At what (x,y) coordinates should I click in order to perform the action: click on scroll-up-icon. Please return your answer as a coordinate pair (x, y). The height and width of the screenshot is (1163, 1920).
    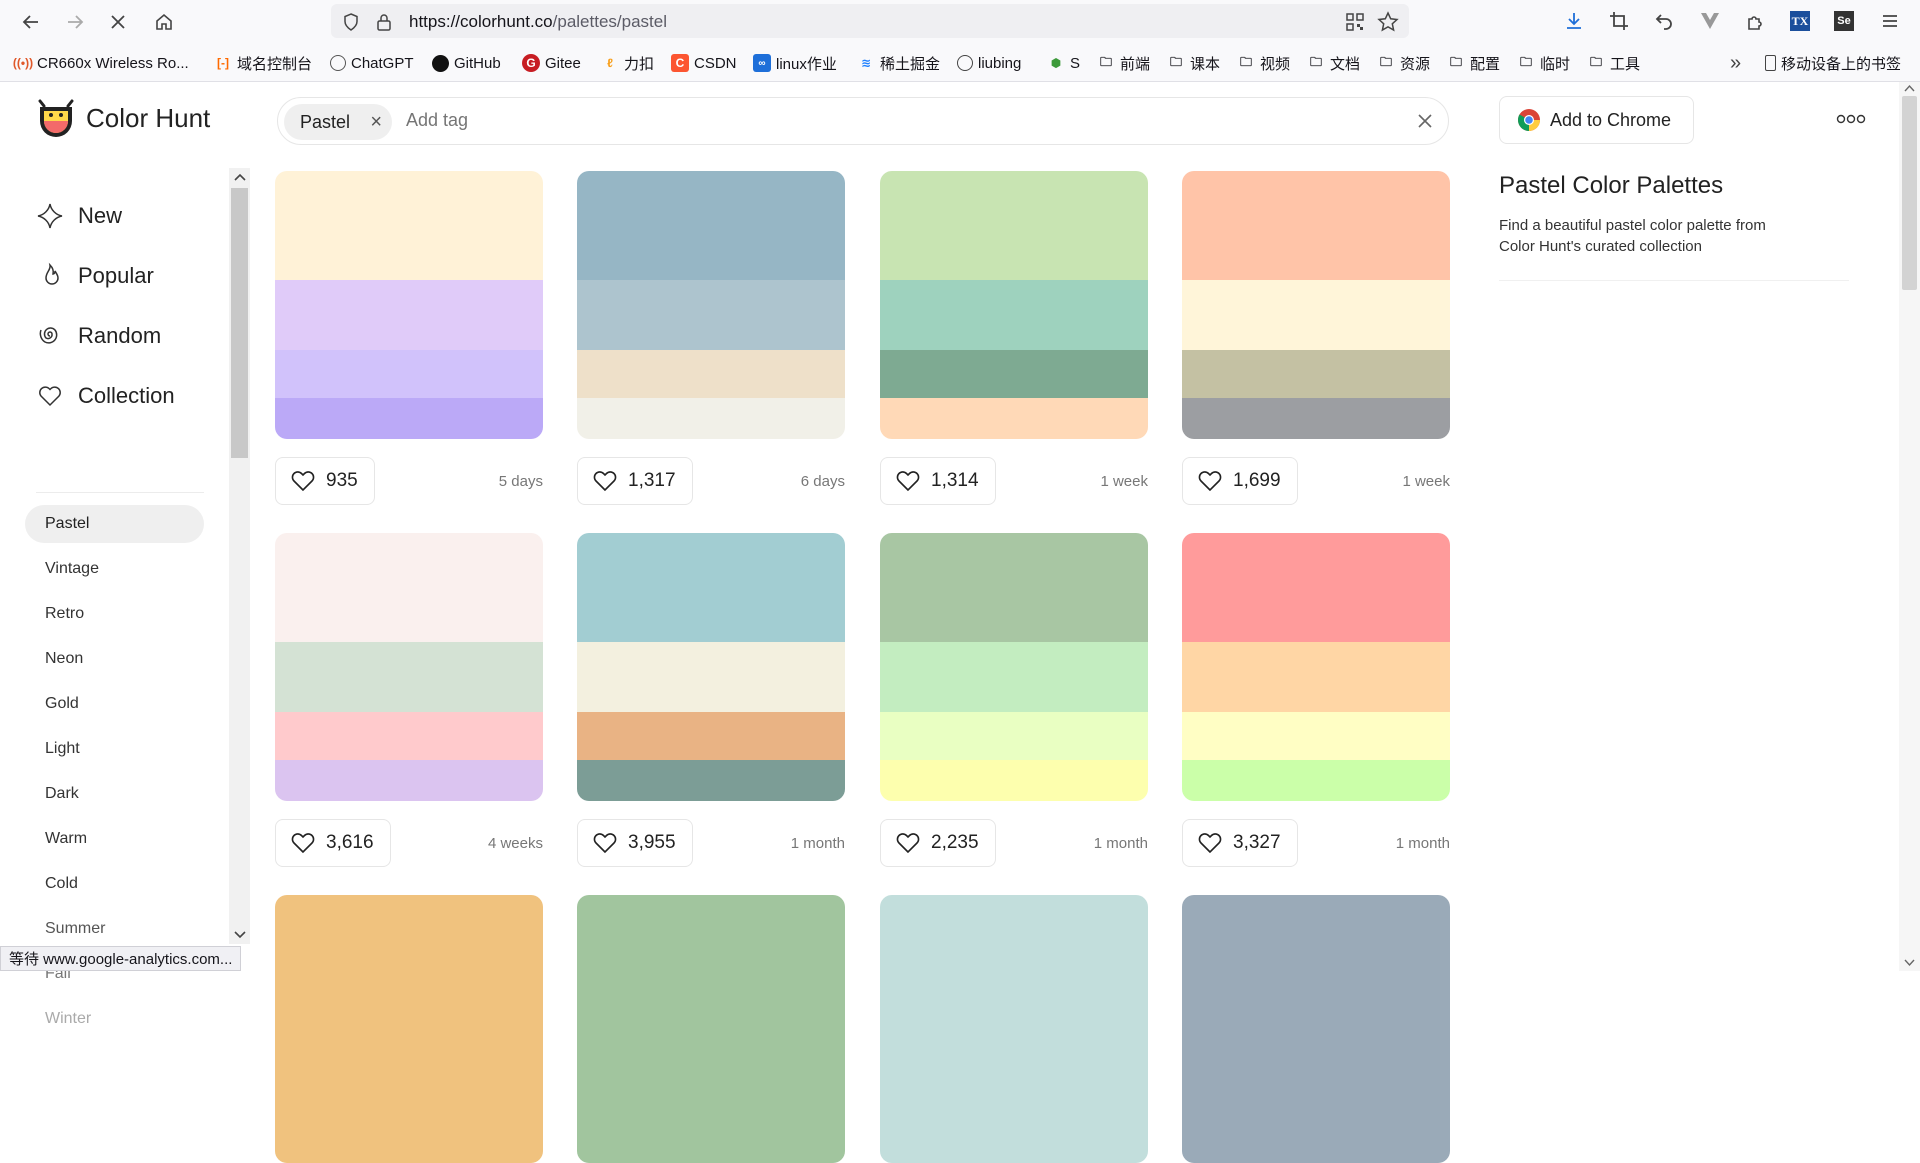
    Looking at the image, I should click on (1909, 88).